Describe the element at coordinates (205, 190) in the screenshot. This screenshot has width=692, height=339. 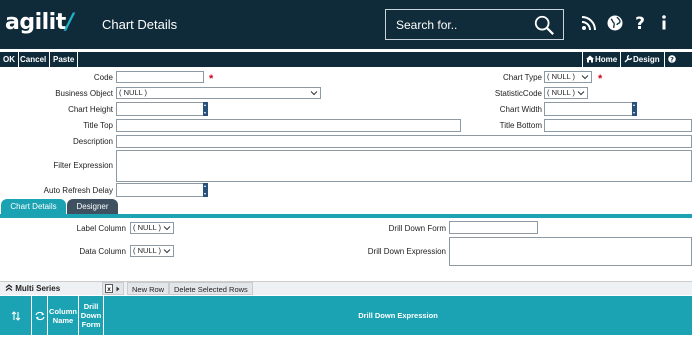
I see `auto-refresh-delay-spinner` at that location.